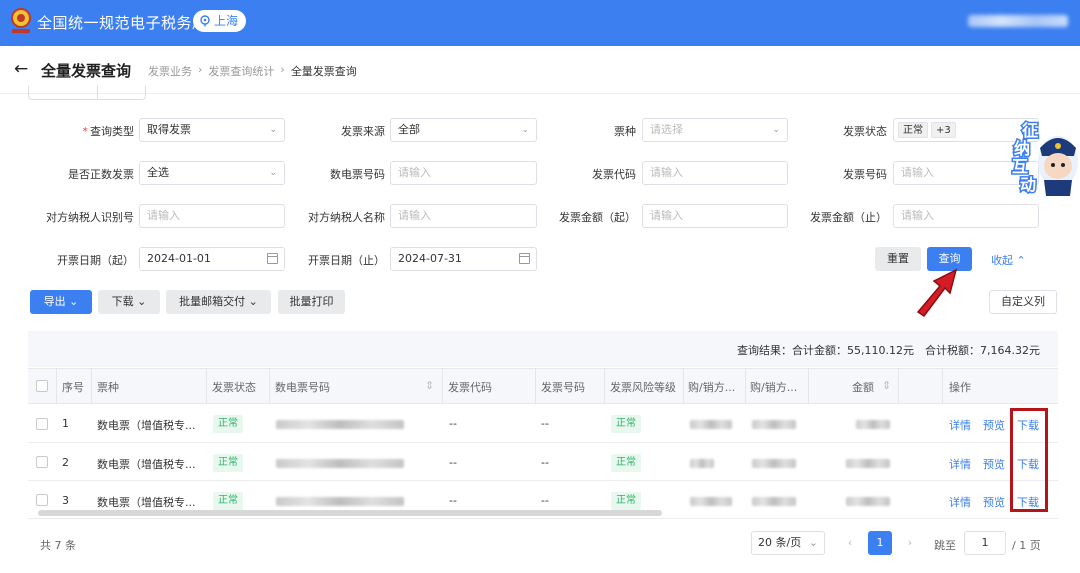  What do you see at coordinates (1021, 260) in the screenshot?
I see `chevron-up-icon: ⌃` at bounding box center [1021, 260].